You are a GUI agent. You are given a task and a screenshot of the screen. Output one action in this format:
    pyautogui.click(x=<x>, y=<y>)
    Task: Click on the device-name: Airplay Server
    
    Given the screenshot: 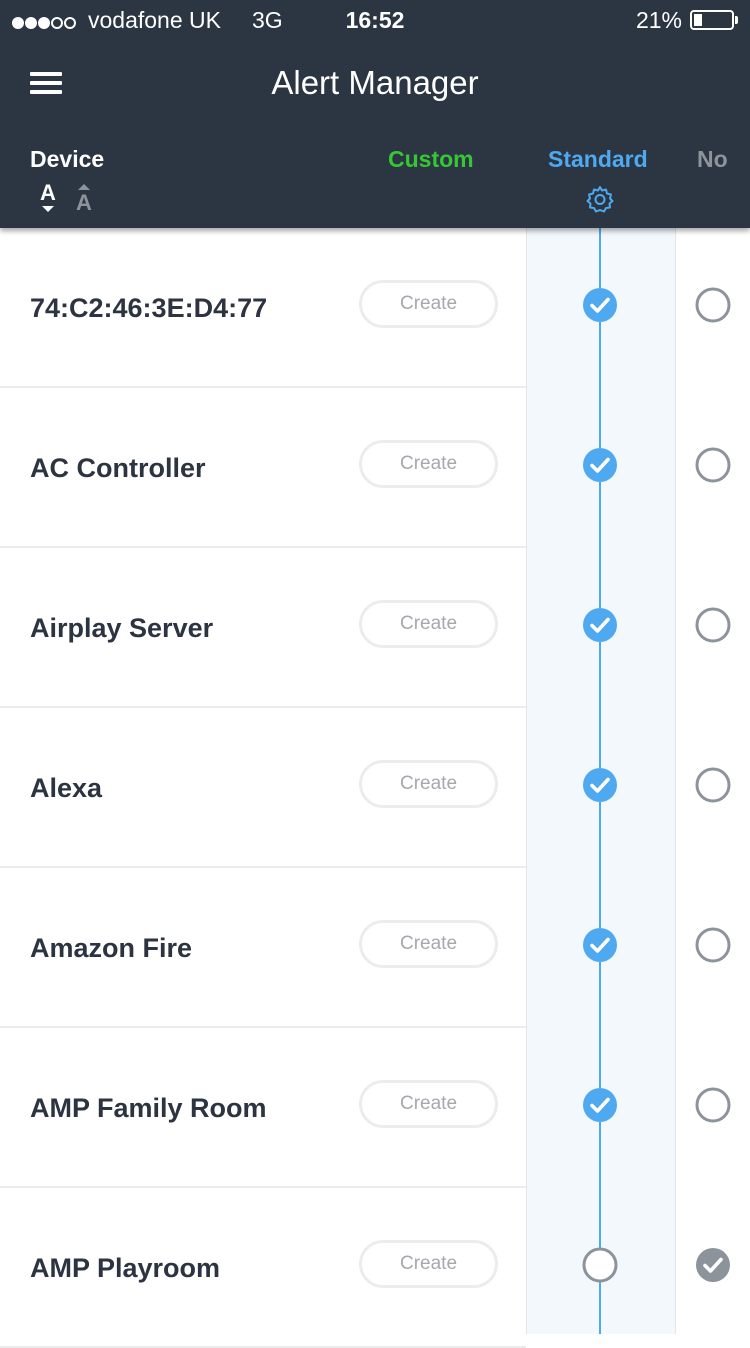 What is the action you would take?
    pyautogui.click(x=122, y=628)
    